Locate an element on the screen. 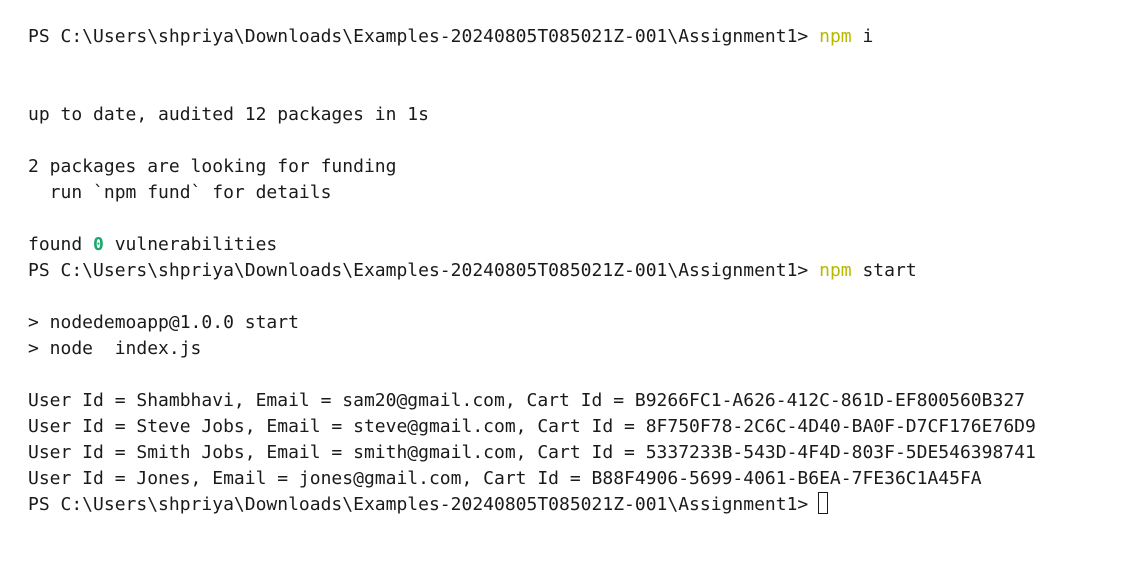  command-arg: start is located at coordinates (889, 270).